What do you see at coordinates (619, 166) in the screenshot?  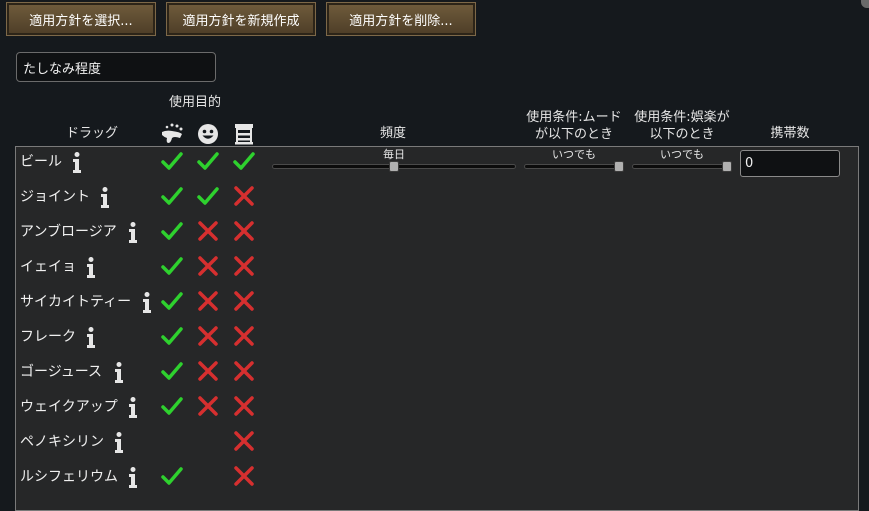 I see `mood-slider-handle` at bounding box center [619, 166].